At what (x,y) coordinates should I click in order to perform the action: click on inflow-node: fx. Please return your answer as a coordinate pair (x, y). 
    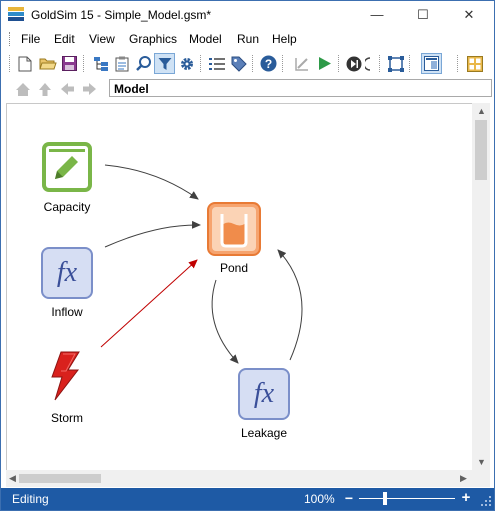
    Looking at the image, I should click on (67, 273).